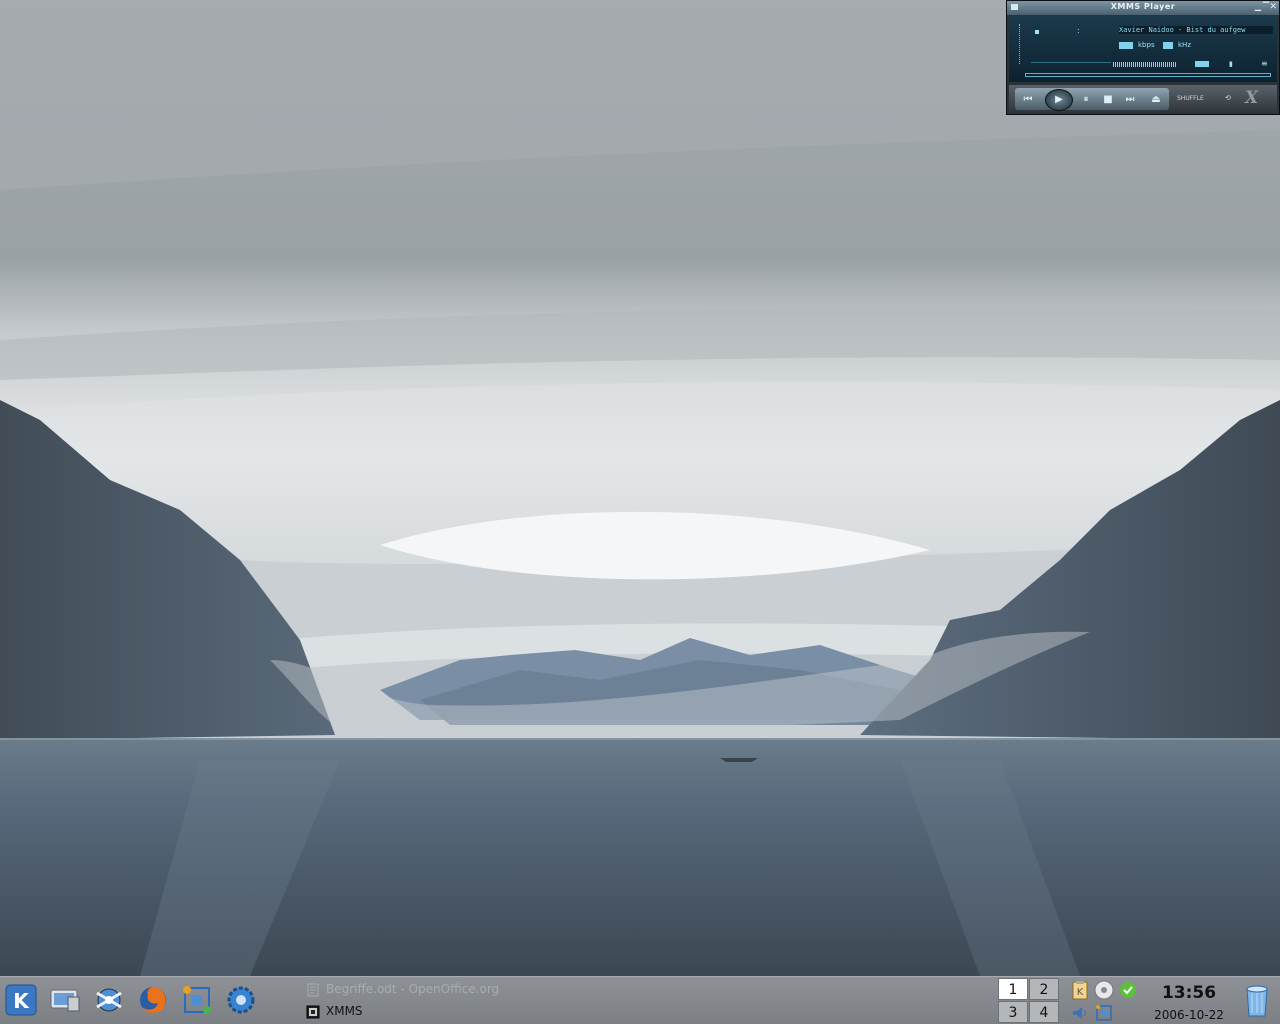 This screenshot has height=1024, width=1280. What do you see at coordinates (1078, 30) in the screenshot?
I see `time-display: :` at bounding box center [1078, 30].